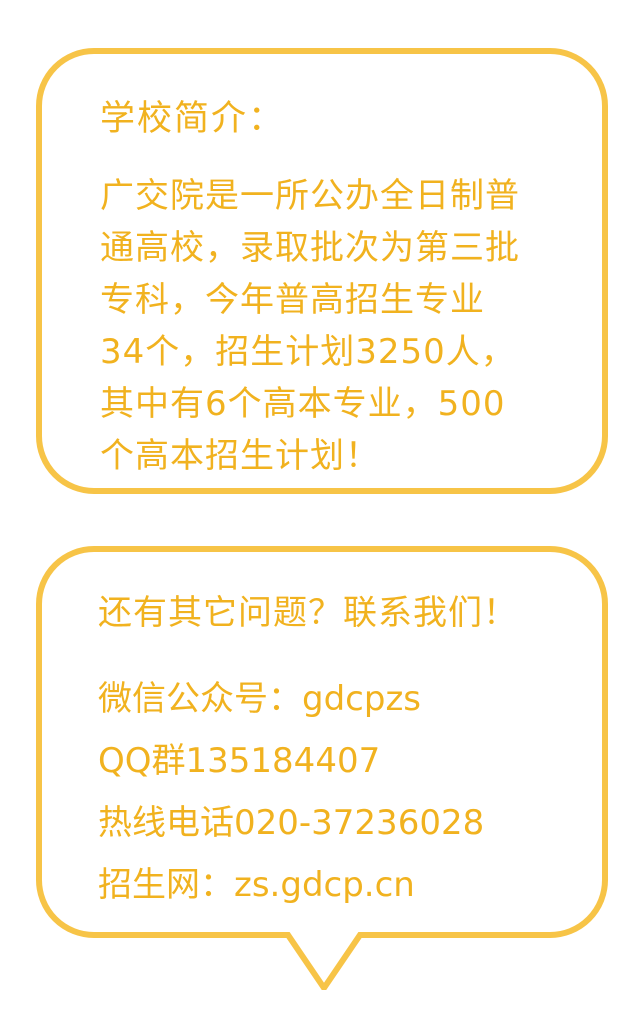 Image resolution: width=640 pixels, height=1030 pixels. I want to click on qq-group-text: QQ群135184407, so click(239, 761).